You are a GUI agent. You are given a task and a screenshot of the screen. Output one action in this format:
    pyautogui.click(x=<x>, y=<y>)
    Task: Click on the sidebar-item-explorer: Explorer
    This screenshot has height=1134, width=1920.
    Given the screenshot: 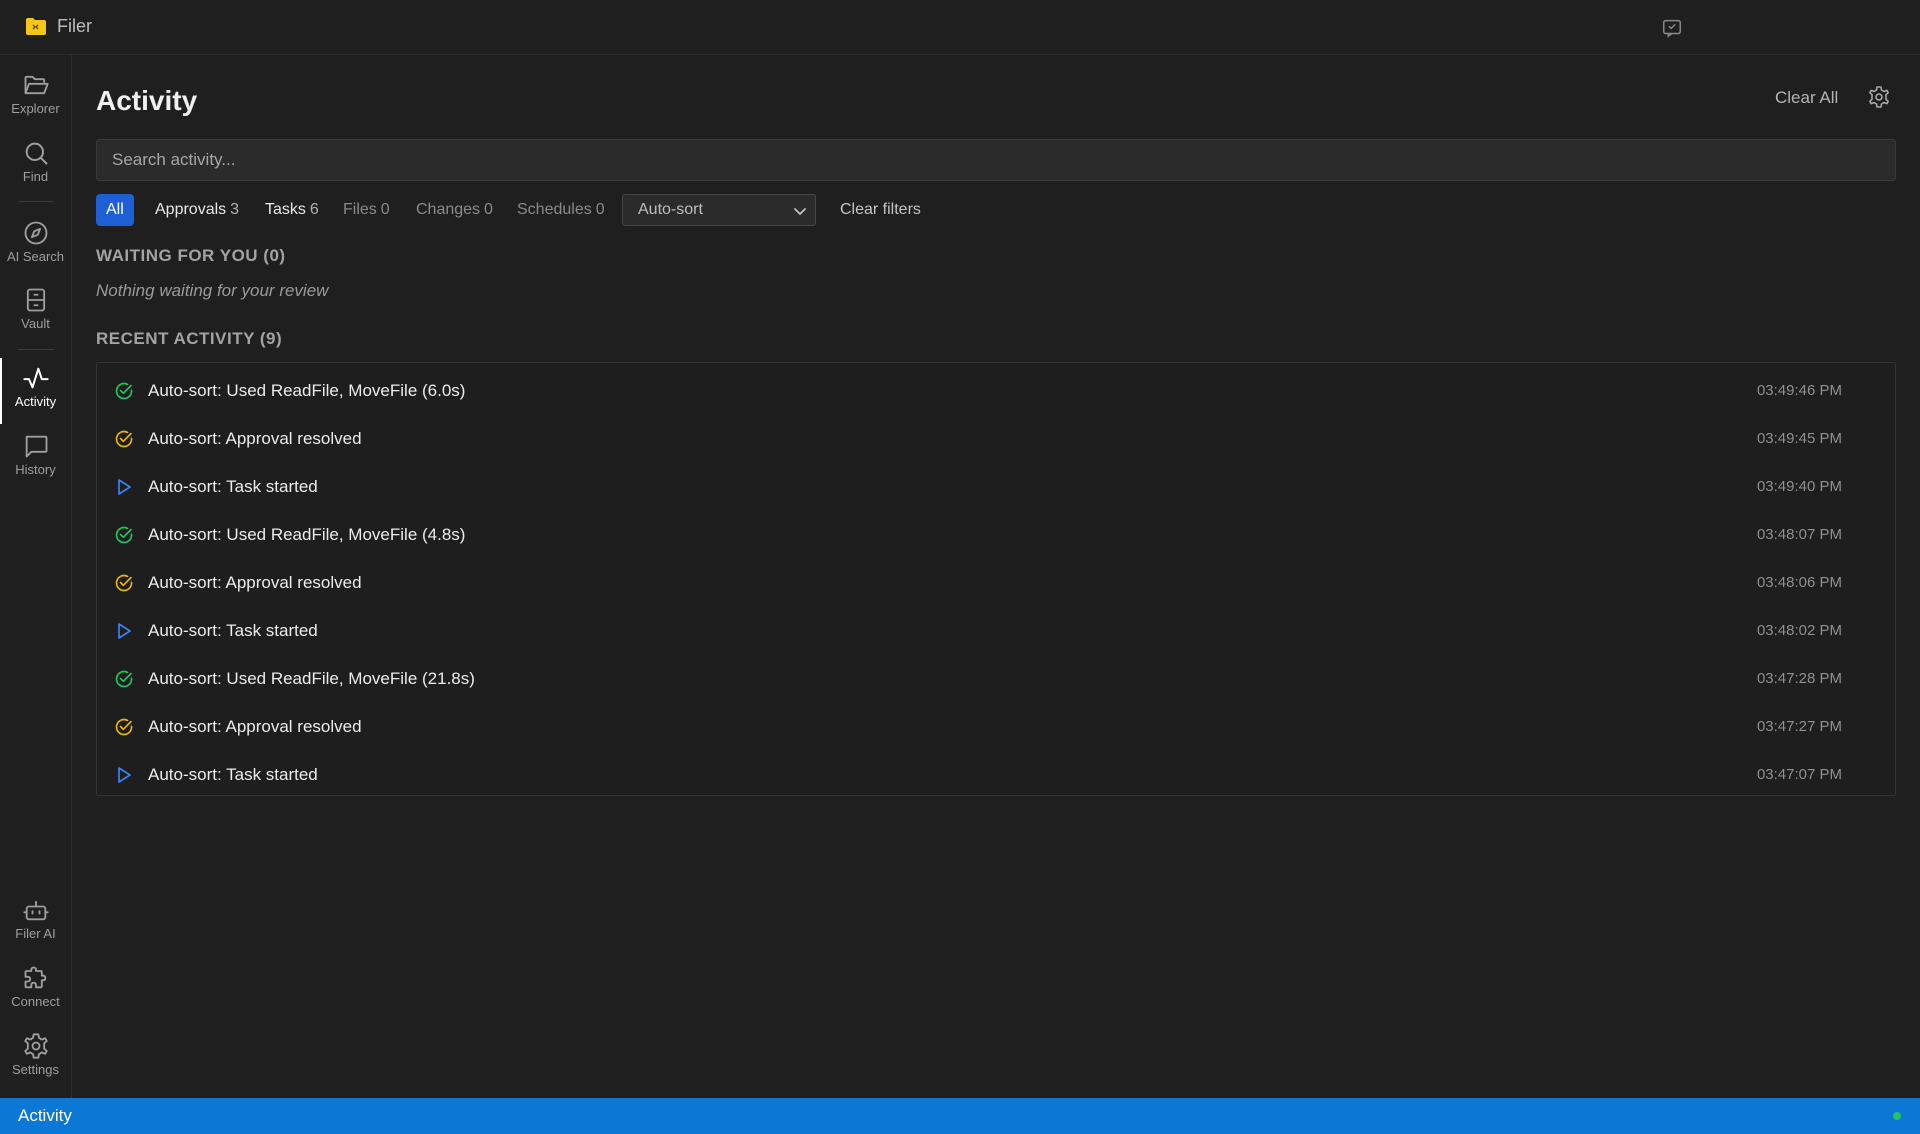 What is the action you would take?
    pyautogui.click(x=35, y=98)
    